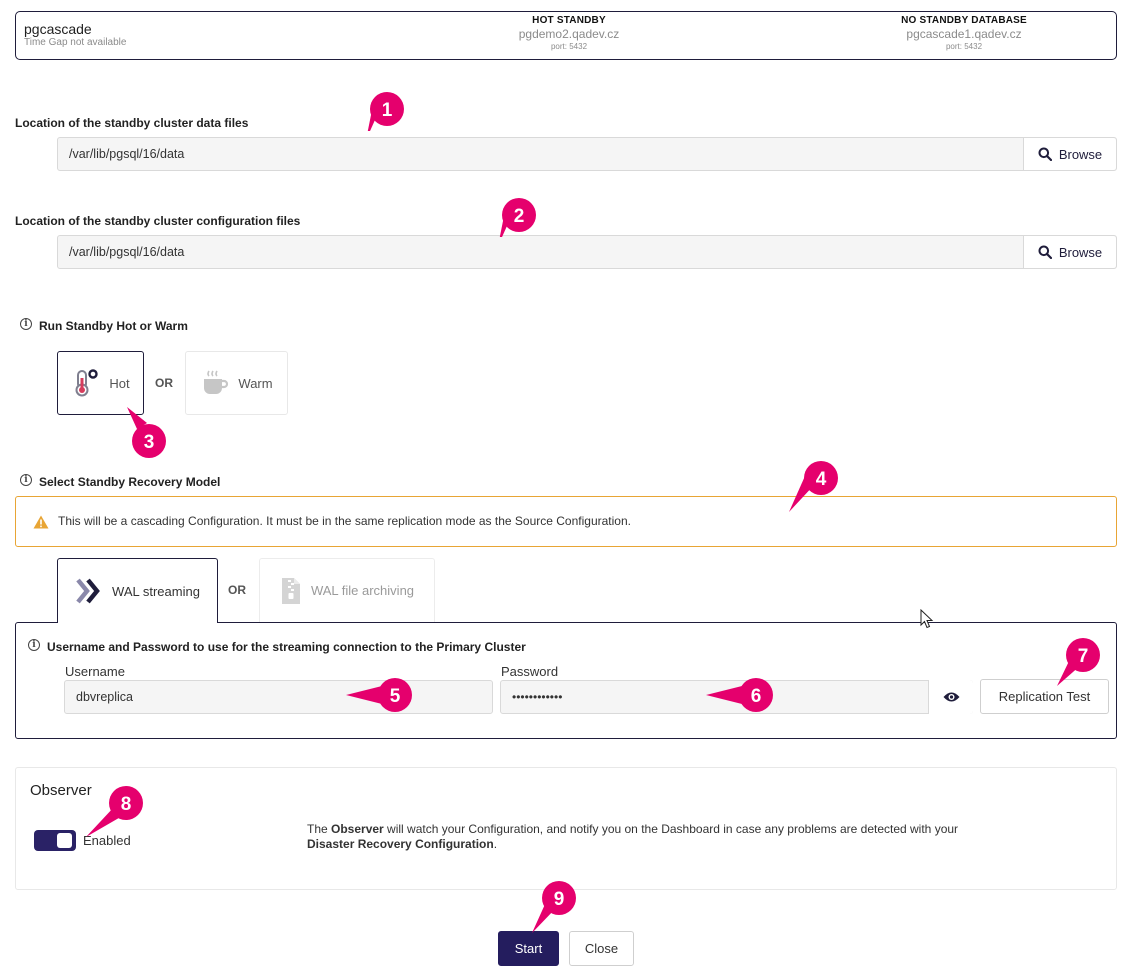  I want to click on data-files-input-group: /var/lib/pgsql/16/data Browse, so click(587, 154).